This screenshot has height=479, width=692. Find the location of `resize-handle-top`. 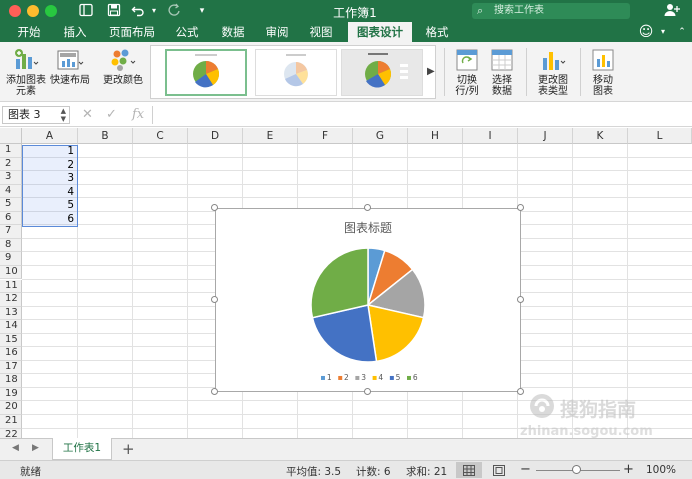

resize-handle-top is located at coordinates (367, 207).